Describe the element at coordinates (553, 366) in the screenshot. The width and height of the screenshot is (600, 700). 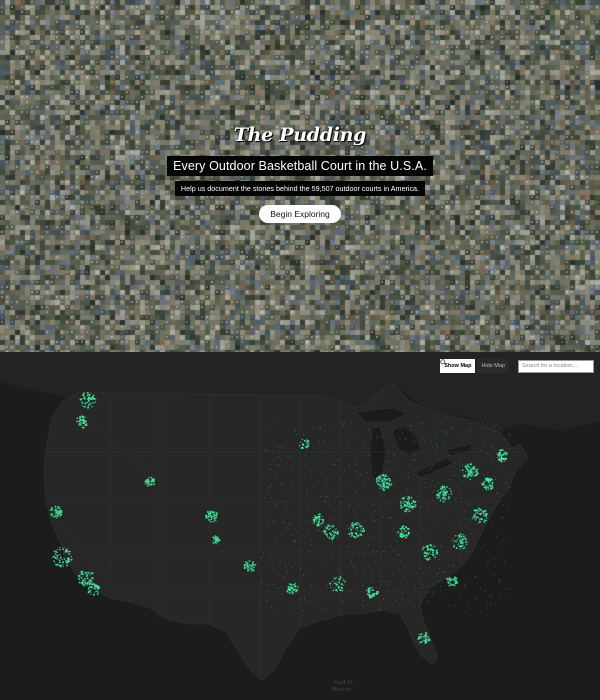
I see `search-input` at that location.